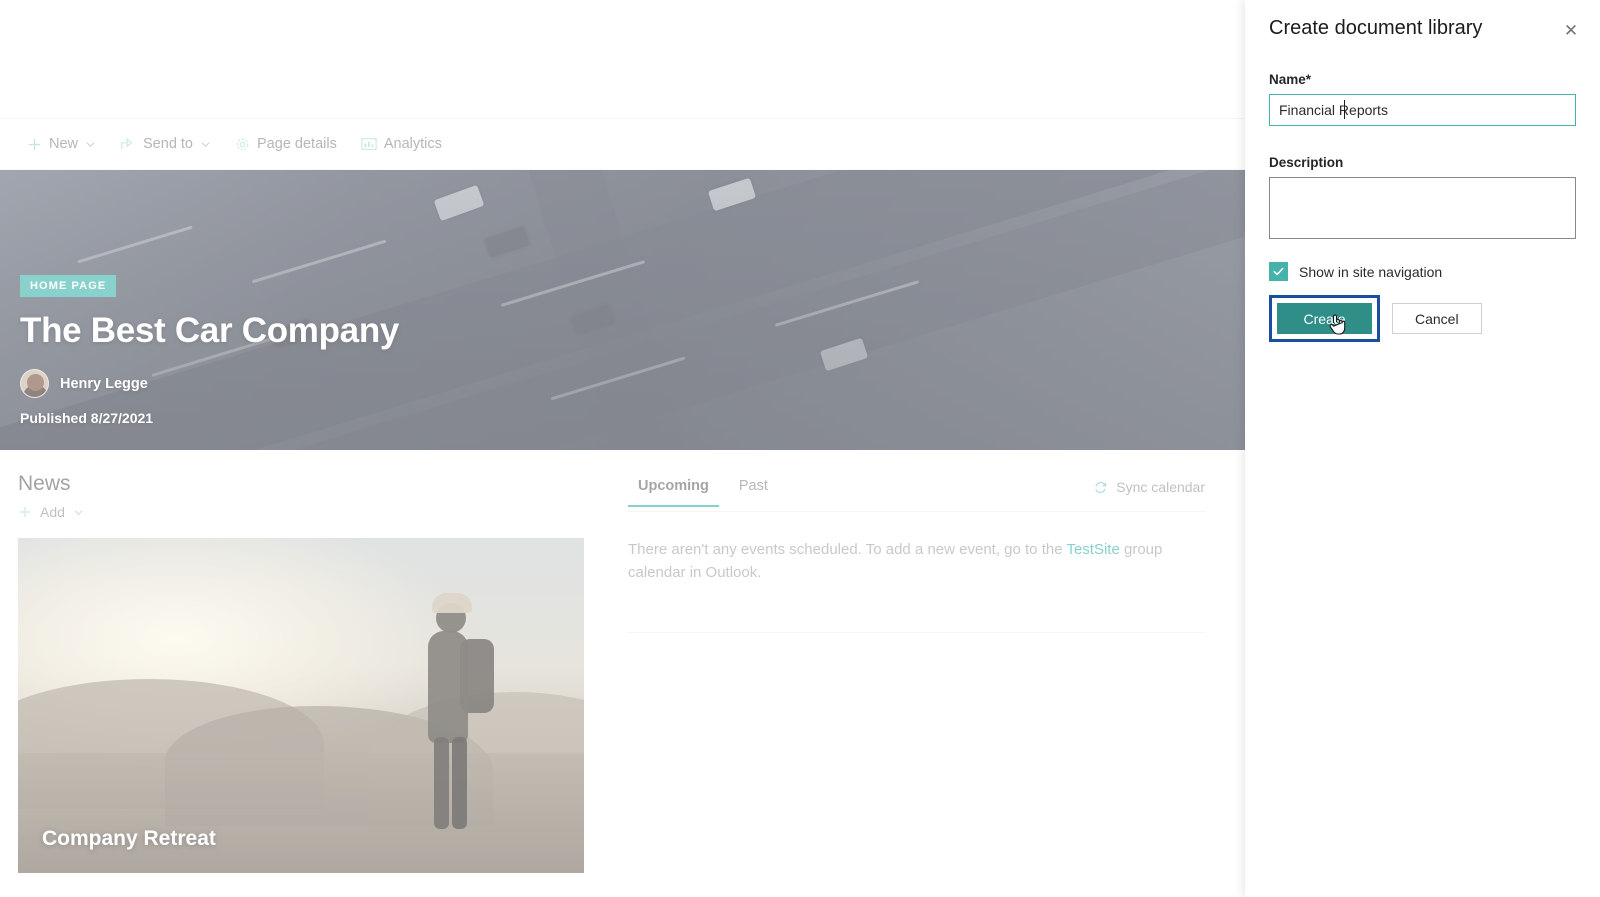 The image size is (1600, 897). Describe the element at coordinates (297, 144) in the screenshot. I see `command-page-details-label: Page details` at that location.